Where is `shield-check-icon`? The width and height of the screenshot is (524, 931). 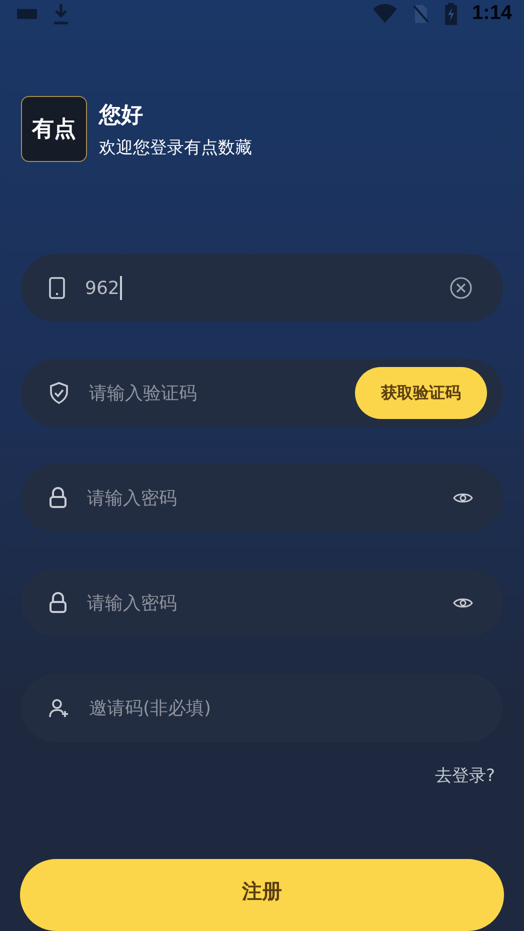
shield-check-icon is located at coordinates (59, 393).